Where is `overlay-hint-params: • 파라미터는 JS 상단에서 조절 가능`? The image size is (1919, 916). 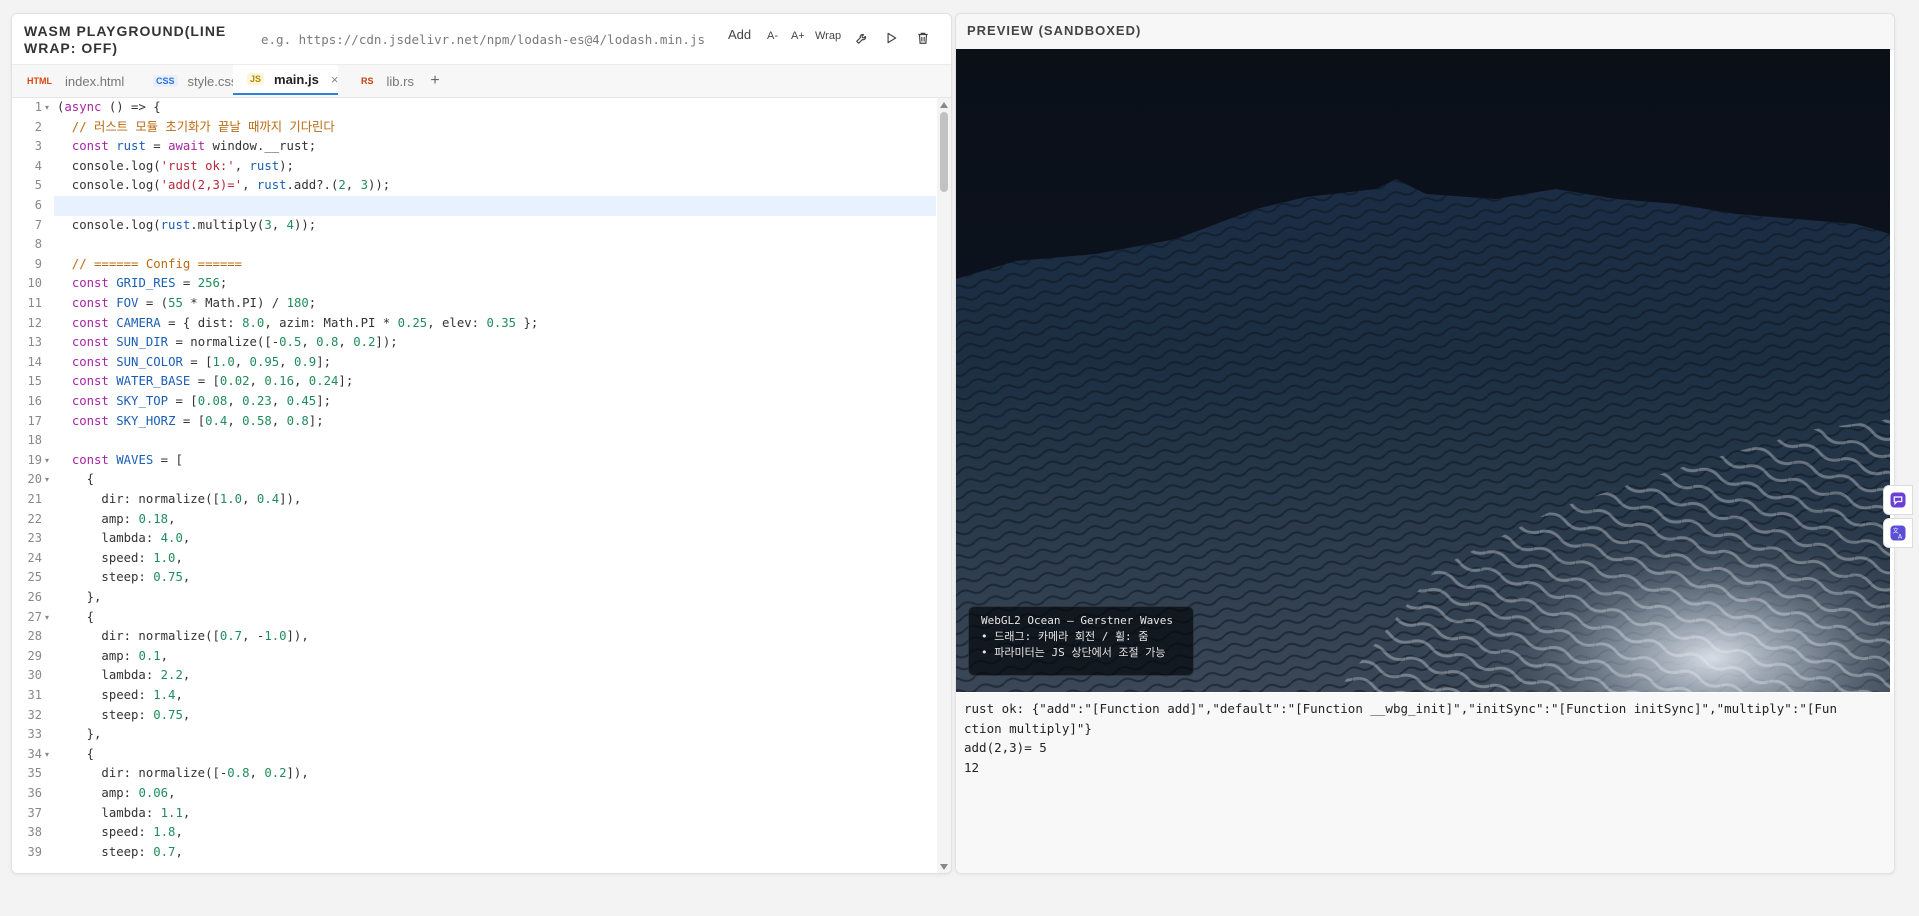 overlay-hint-params: • 파라미터는 JS 상단에서 조절 가능 is located at coordinates (1073, 652).